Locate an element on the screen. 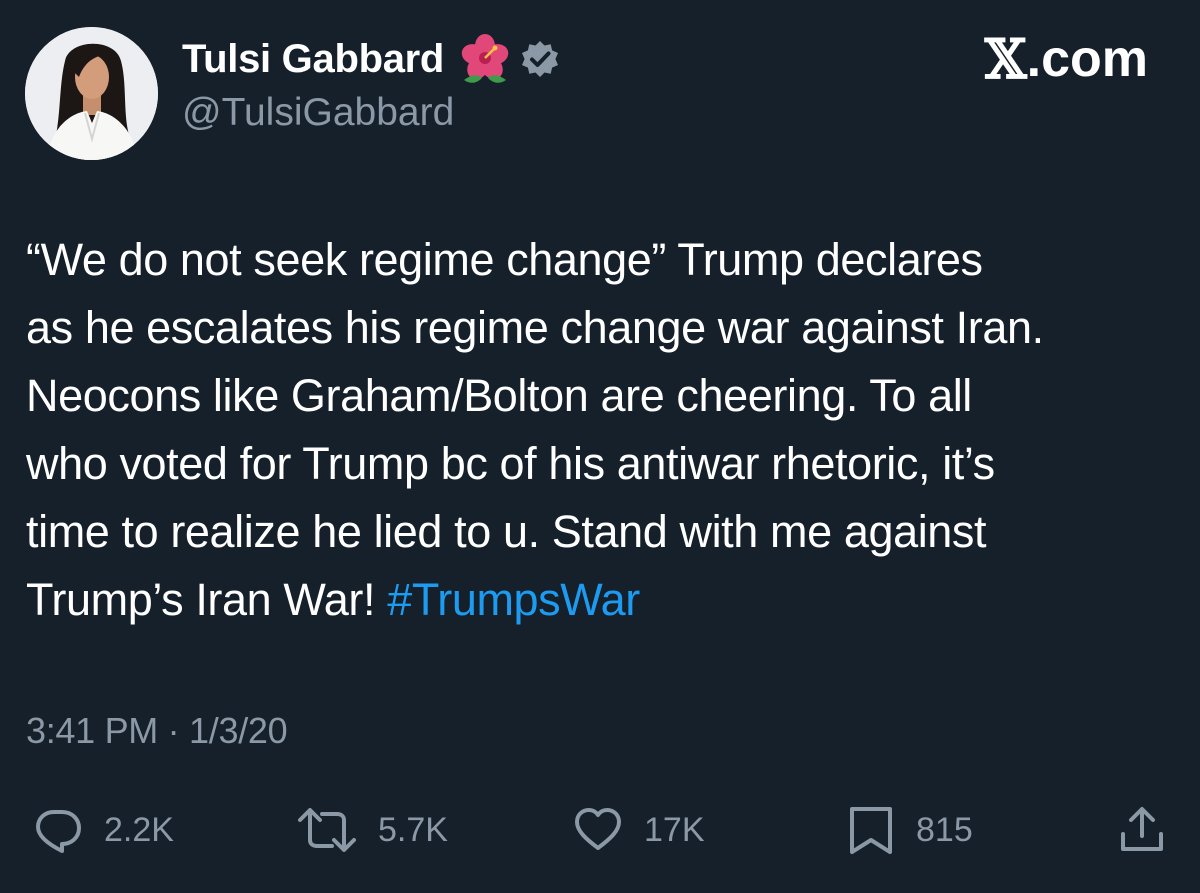 This screenshot has height=893, width=1200. author-name-row: Tulsi Gabbard is located at coordinates (371, 59).